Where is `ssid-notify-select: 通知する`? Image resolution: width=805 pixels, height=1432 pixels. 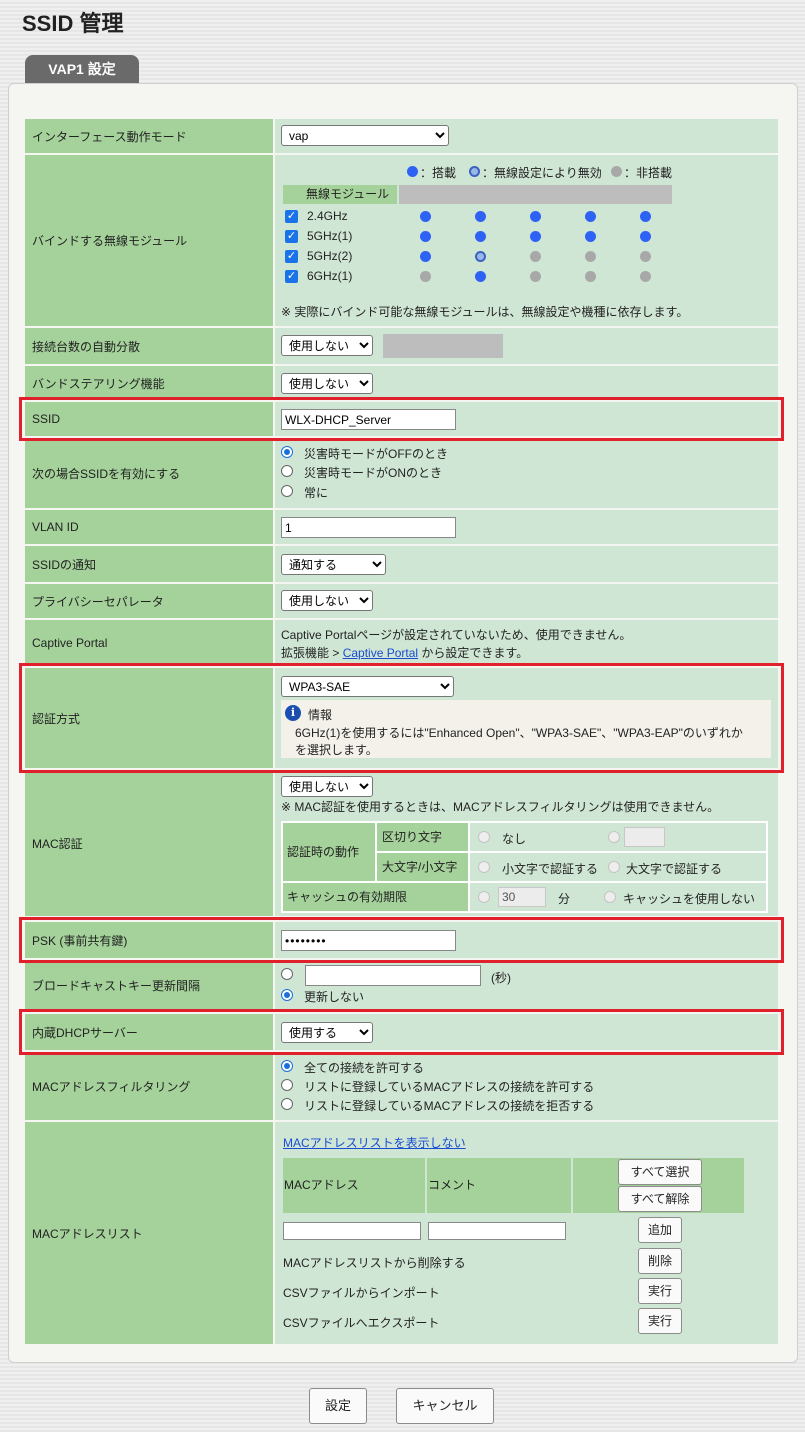
ssid-notify-select: 通知する is located at coordinates (333, 564).